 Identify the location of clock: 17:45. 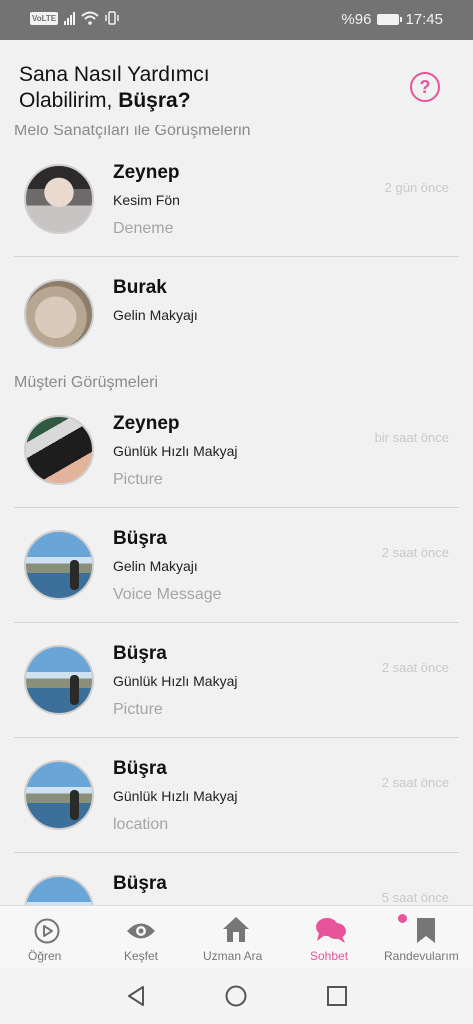
(424, 19).